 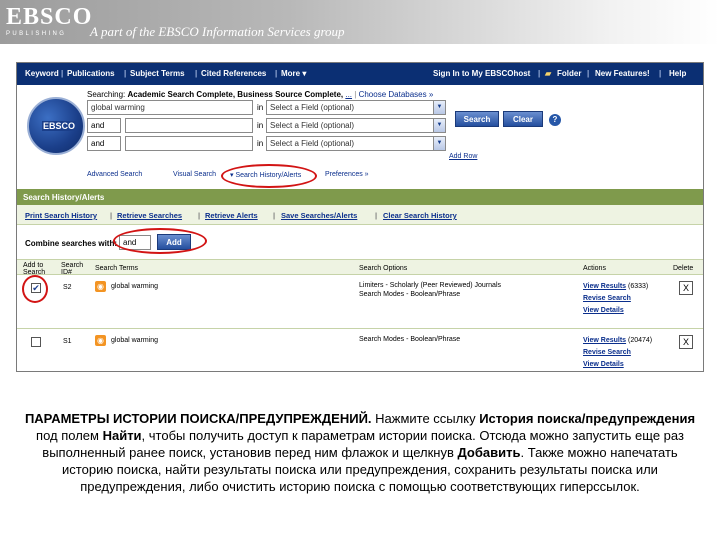 What do you see at coordinates (157, 73) in the screenshot?
I see `nav-subject-terms: Subject Terms` at bounding box center [157, 73].